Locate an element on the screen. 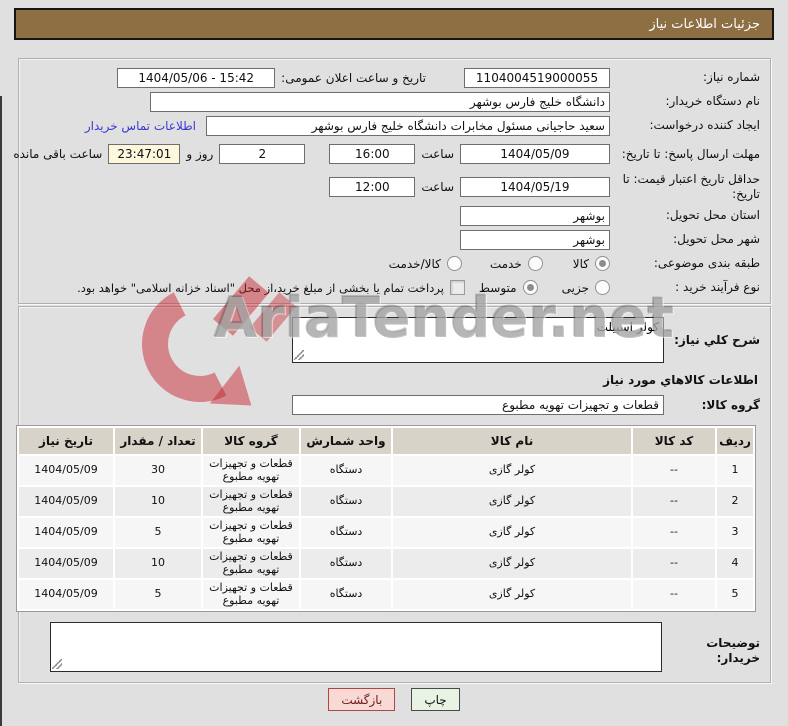 The width and height of the screenshot is (788, 726). purchase-type-option-jozii: جزیی is located at coordinates (586, 287).